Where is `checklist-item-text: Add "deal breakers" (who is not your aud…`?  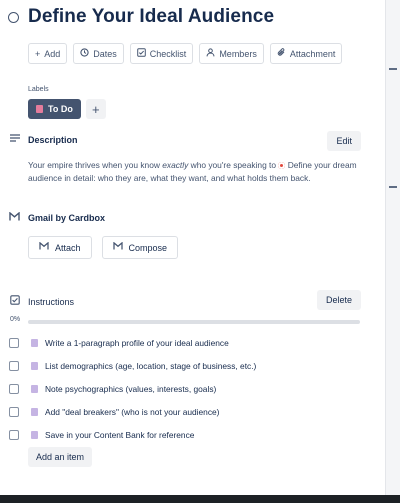
checklist-item-text: Add "deal breakers" (who is not your aud… is located at coordinates (132, 412).